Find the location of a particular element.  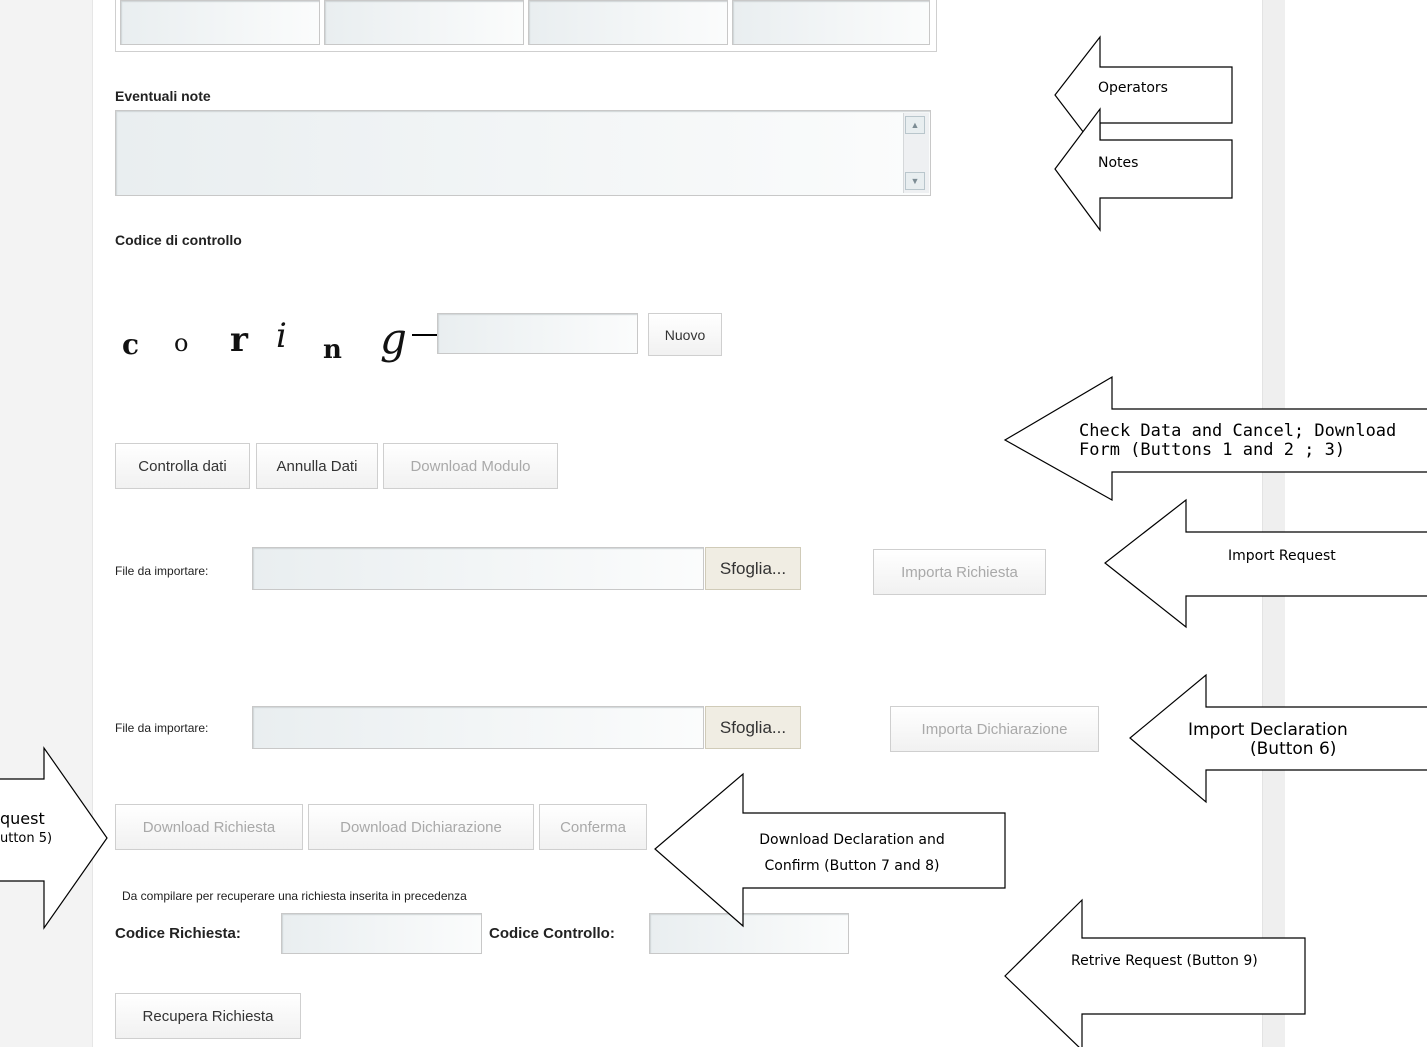

import-declaration-callout-text: Import Declaration (Button 6) is located at coordinates (1268, 740).